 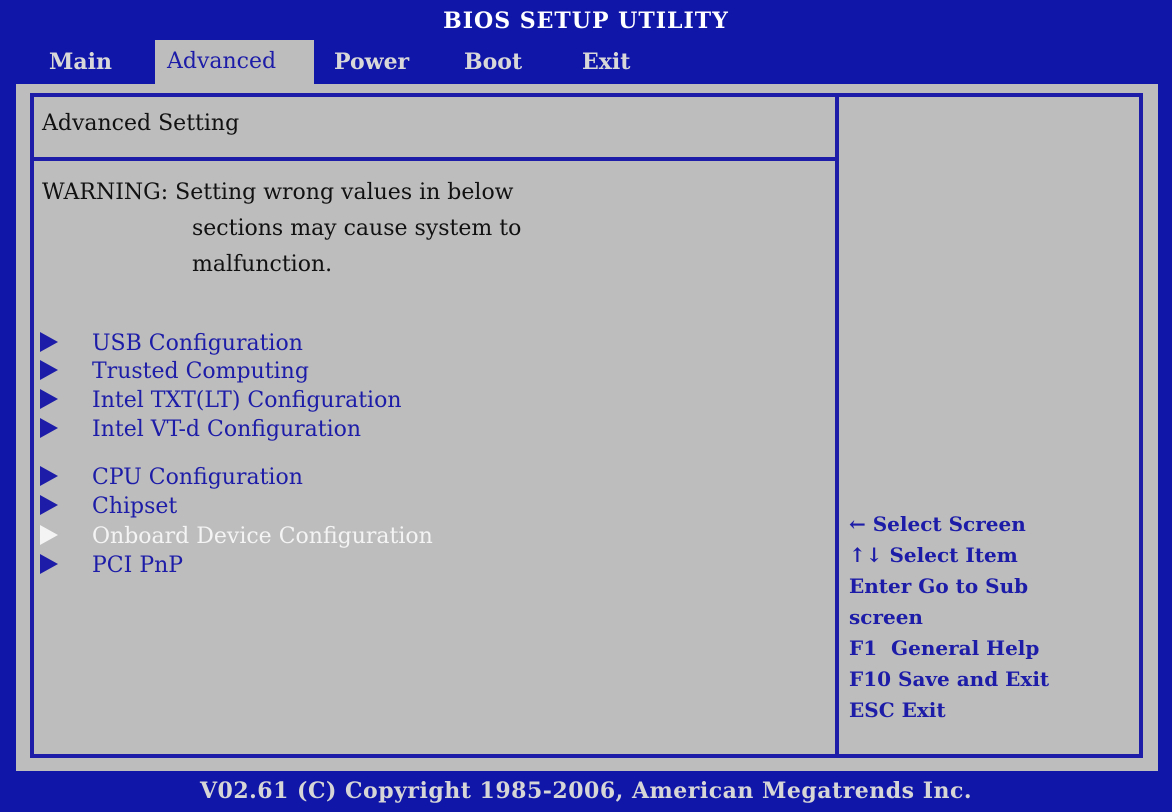 I want to click on warning-line-3: malfunction., so click(x=262, y=264).